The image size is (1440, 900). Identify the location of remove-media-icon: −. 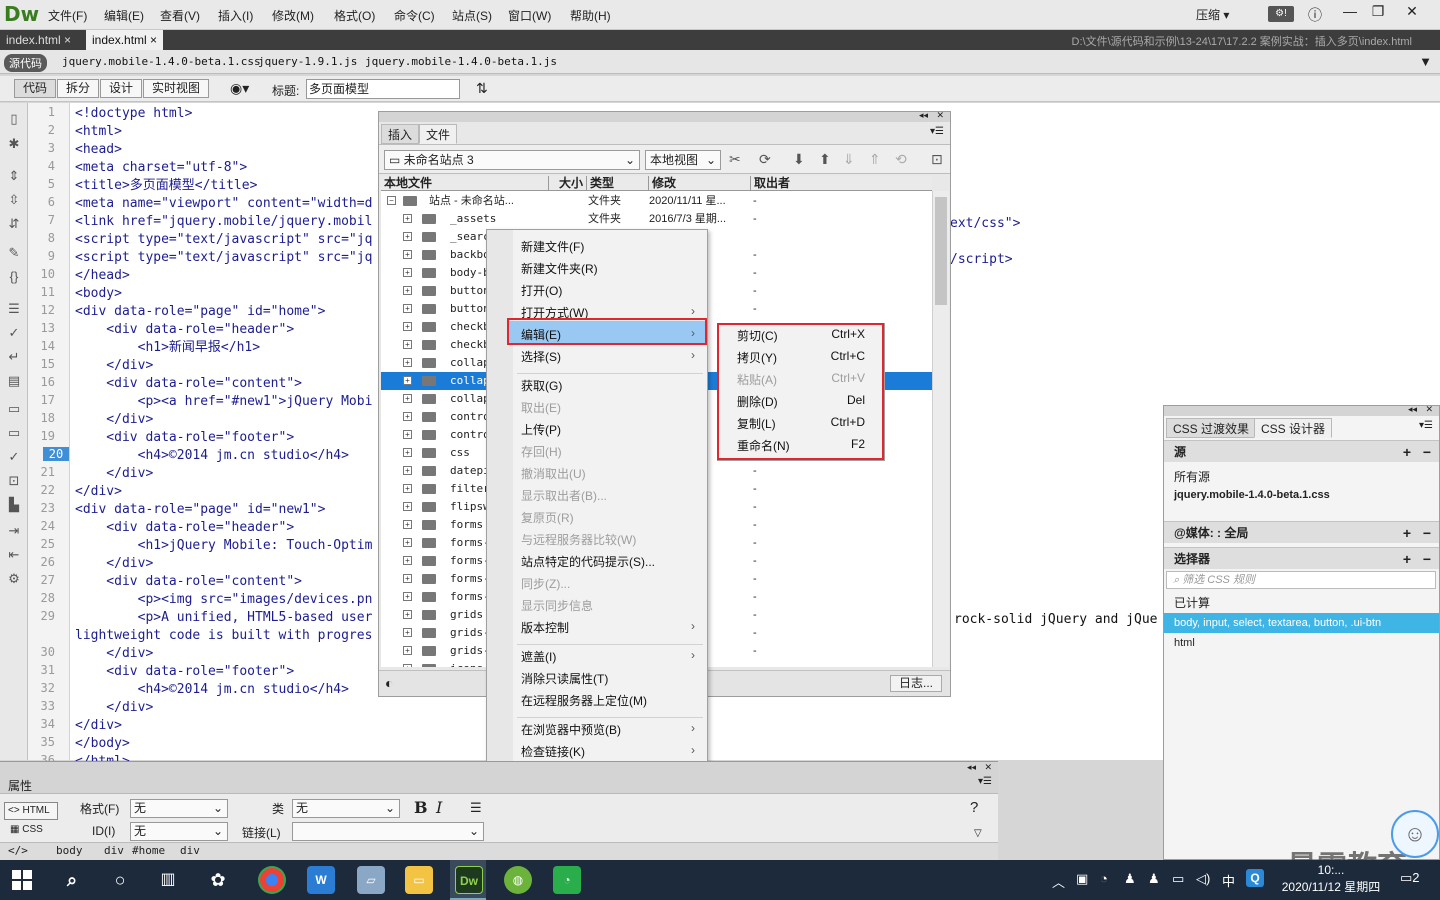
(1427, 533).